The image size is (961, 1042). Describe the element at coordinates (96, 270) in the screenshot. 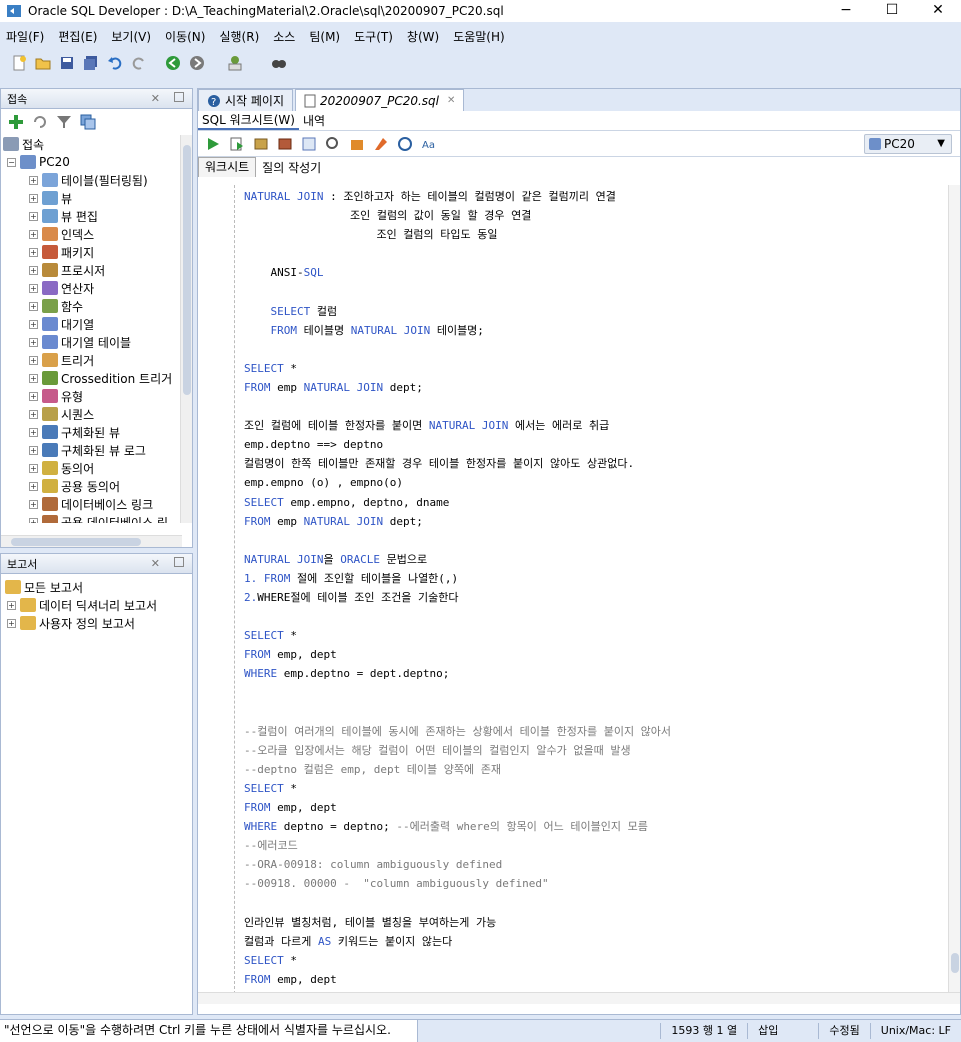

I see `tree-item: + 프로시저` at that location.